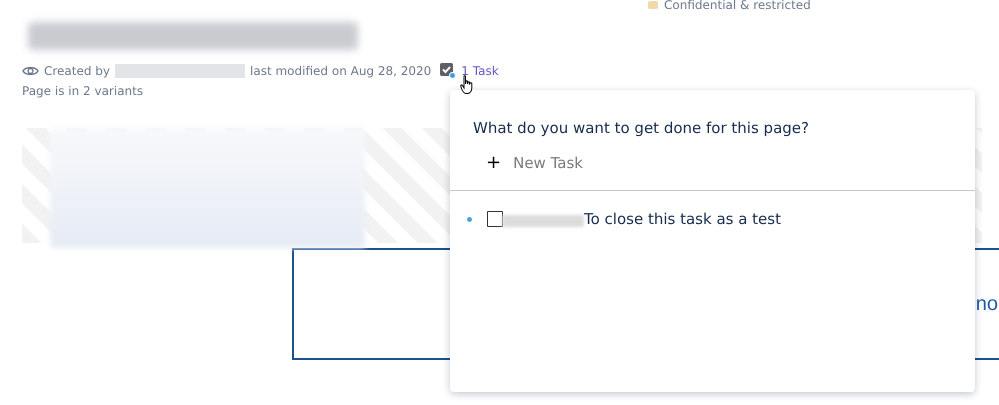 The image size is (999, 405). What do you see at coordinates (30, 71) in the screenshot?
I see `watch-icon` at bounding box center [30, 71].